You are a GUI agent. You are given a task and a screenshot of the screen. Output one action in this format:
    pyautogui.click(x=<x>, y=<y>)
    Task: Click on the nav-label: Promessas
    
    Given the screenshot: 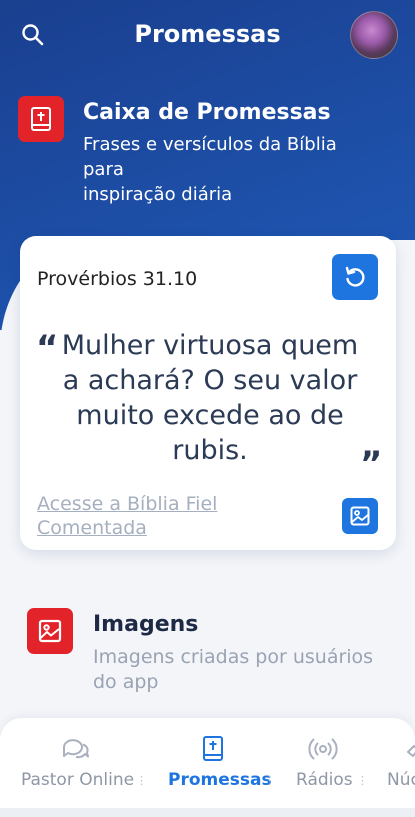 What is the action you would take?
    pyautogui.click(x=220, y=780)
    